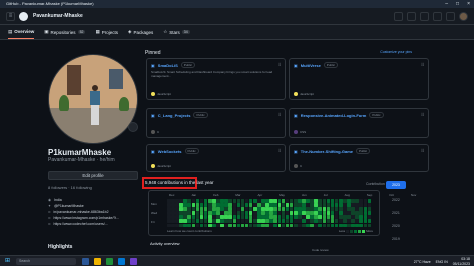  Describe the element at coordinates (396, 239) in the screenshot. I see `year-link: 2019` at that location.